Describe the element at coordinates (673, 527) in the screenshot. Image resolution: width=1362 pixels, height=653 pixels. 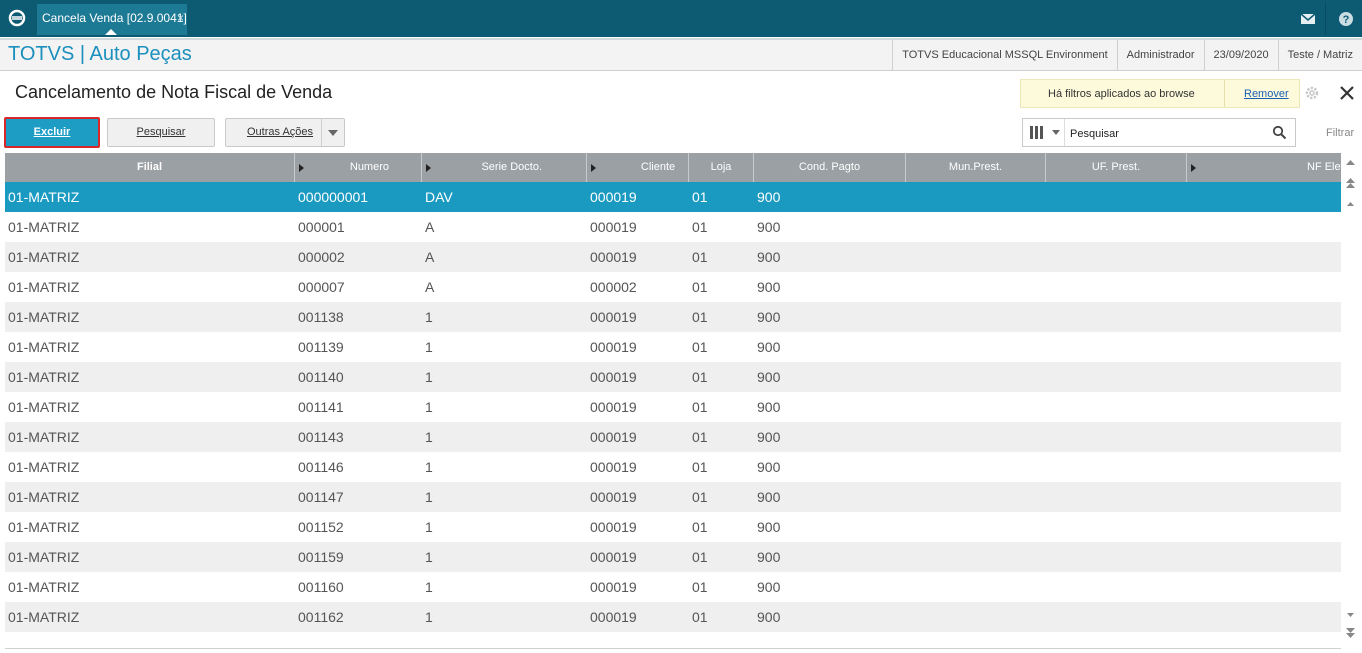
I see `table-row: 01-MATRIZ 001152 1 000019 01 900` at that location.